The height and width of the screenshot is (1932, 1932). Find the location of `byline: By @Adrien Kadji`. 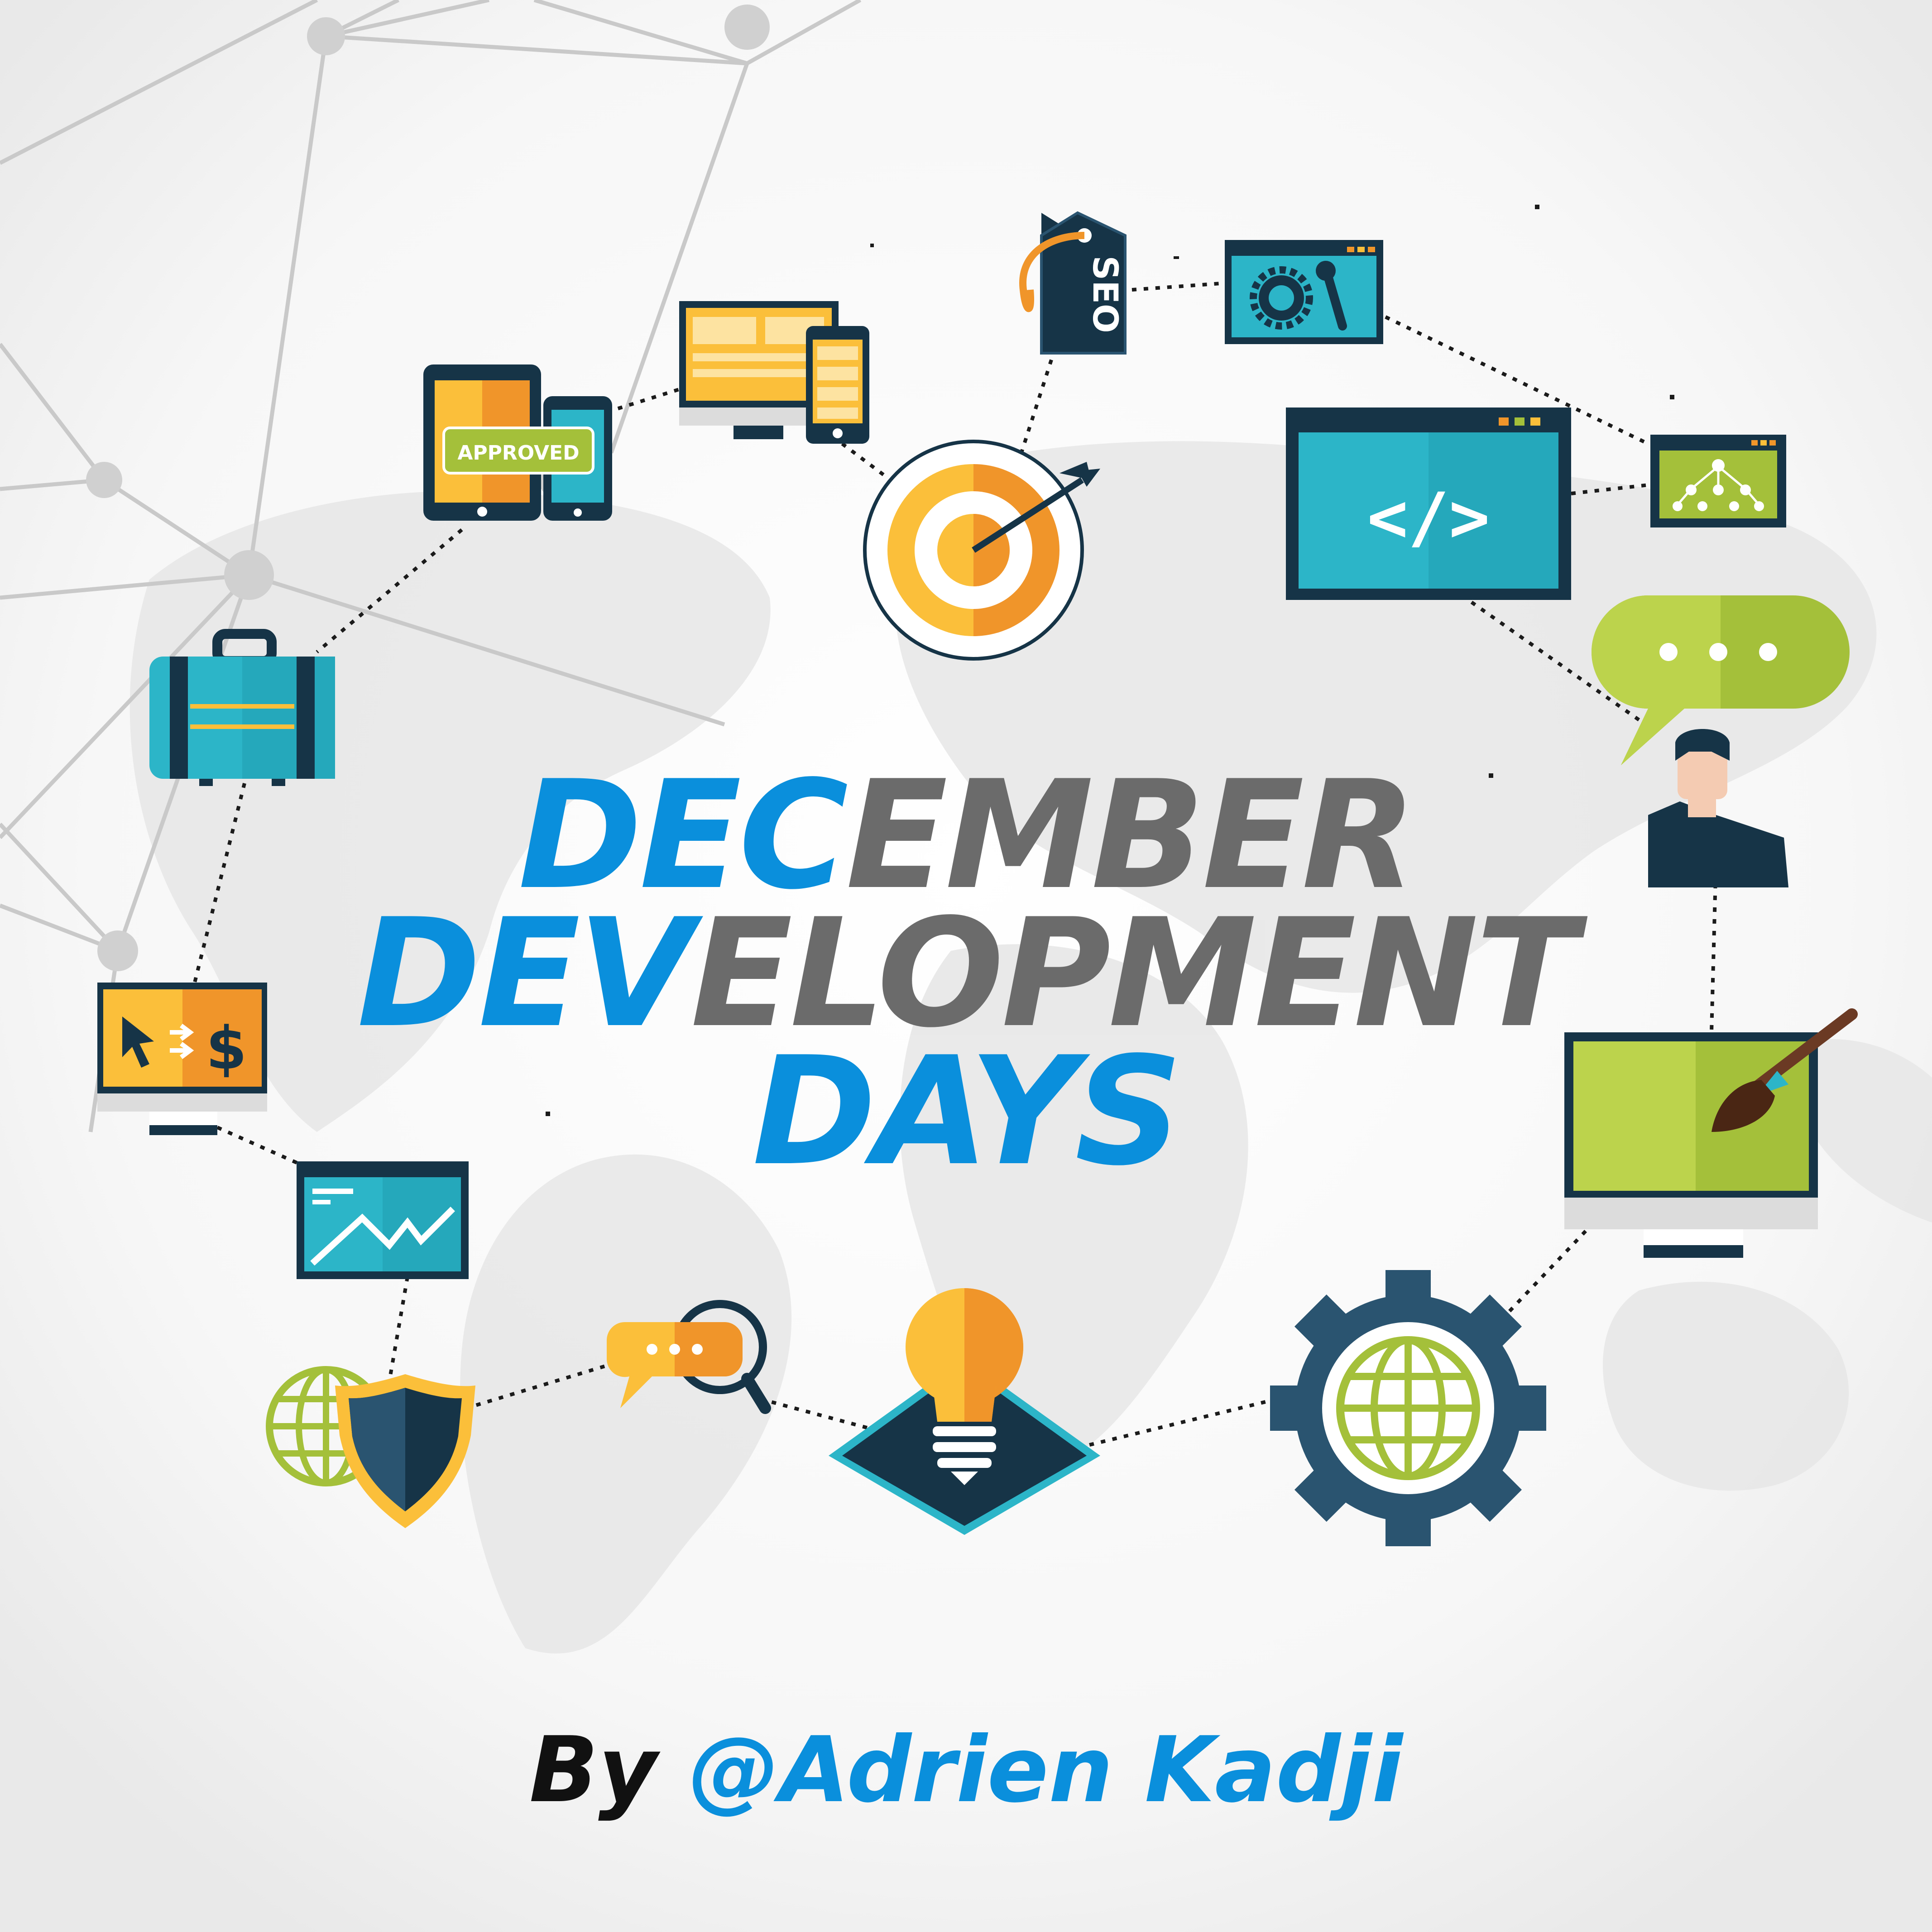

byline: By @Adrien Kadji is located at coordinates (966, 1770).